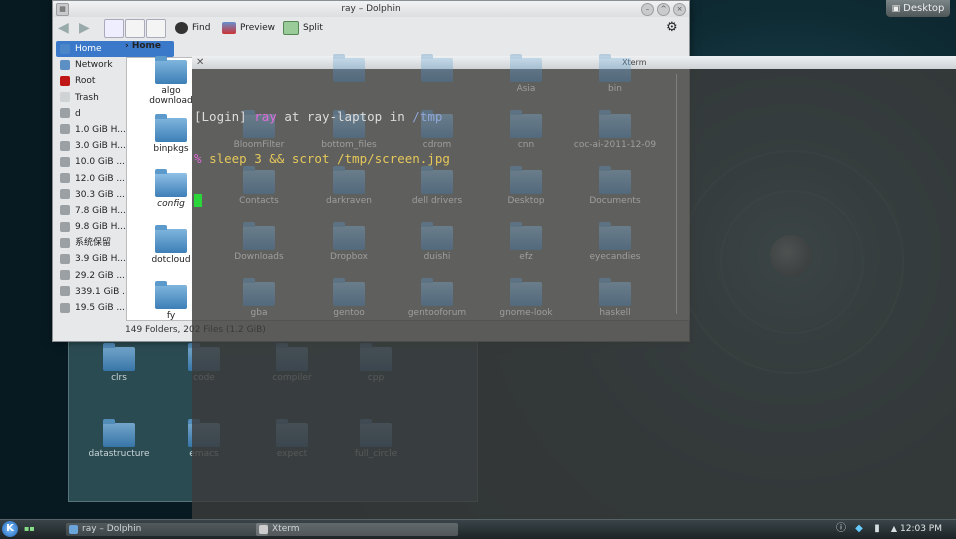 The height and width of the screenshot is (539, 956). I want to click on desktop-toolbox-button: ▣ Desktop, so click(918, 8).